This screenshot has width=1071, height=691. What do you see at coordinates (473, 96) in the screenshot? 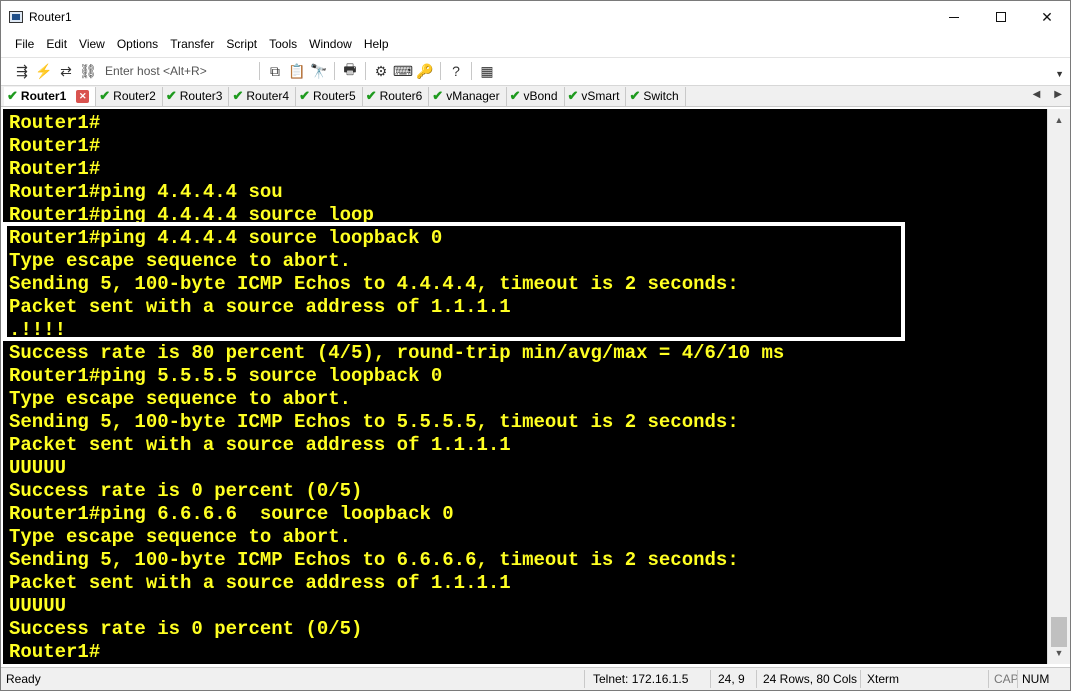
I see `tab-label: vManager` at bounding box center [473, 96].